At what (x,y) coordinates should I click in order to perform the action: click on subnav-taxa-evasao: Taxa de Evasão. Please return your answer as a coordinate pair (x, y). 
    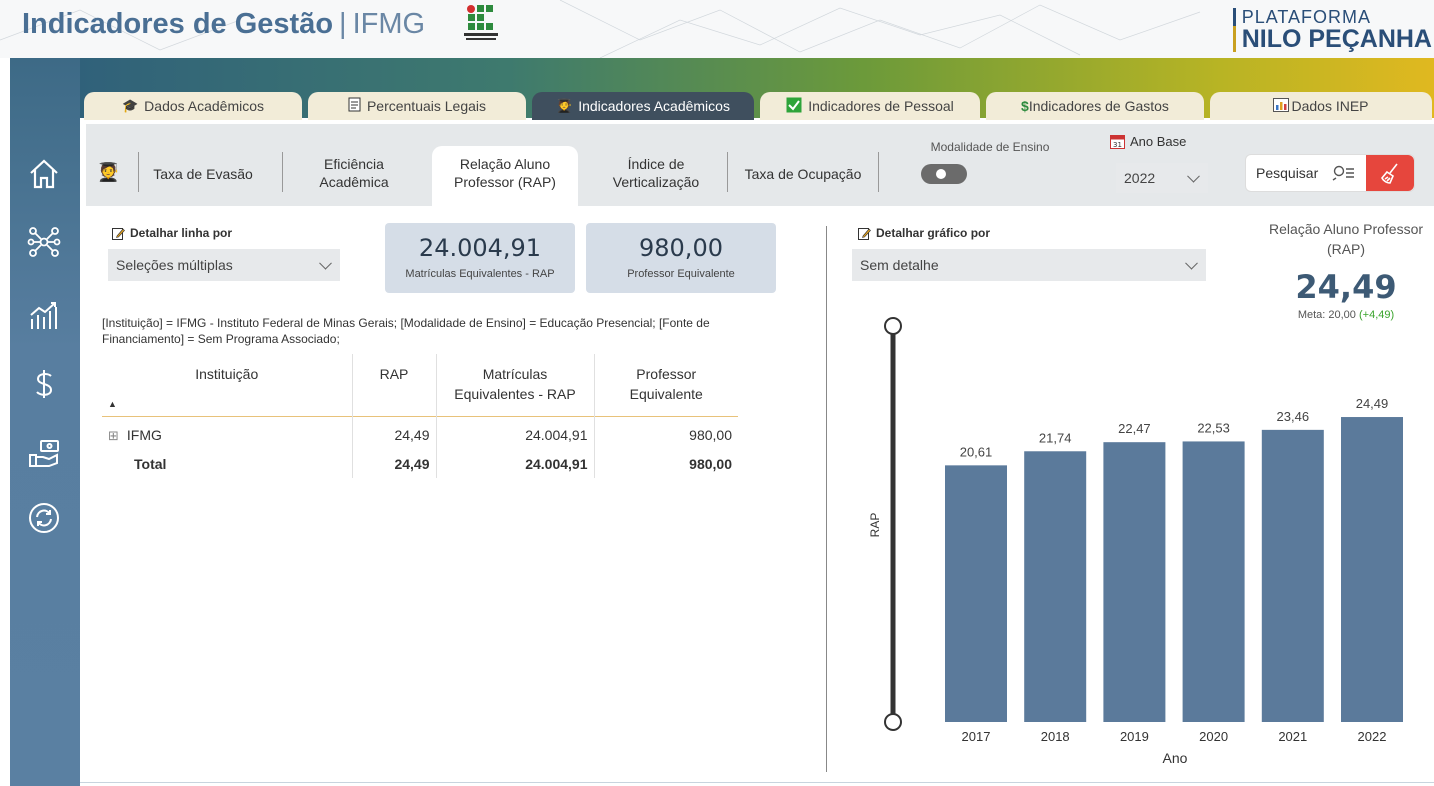
    Looking at the image, I should click on (203, 174).